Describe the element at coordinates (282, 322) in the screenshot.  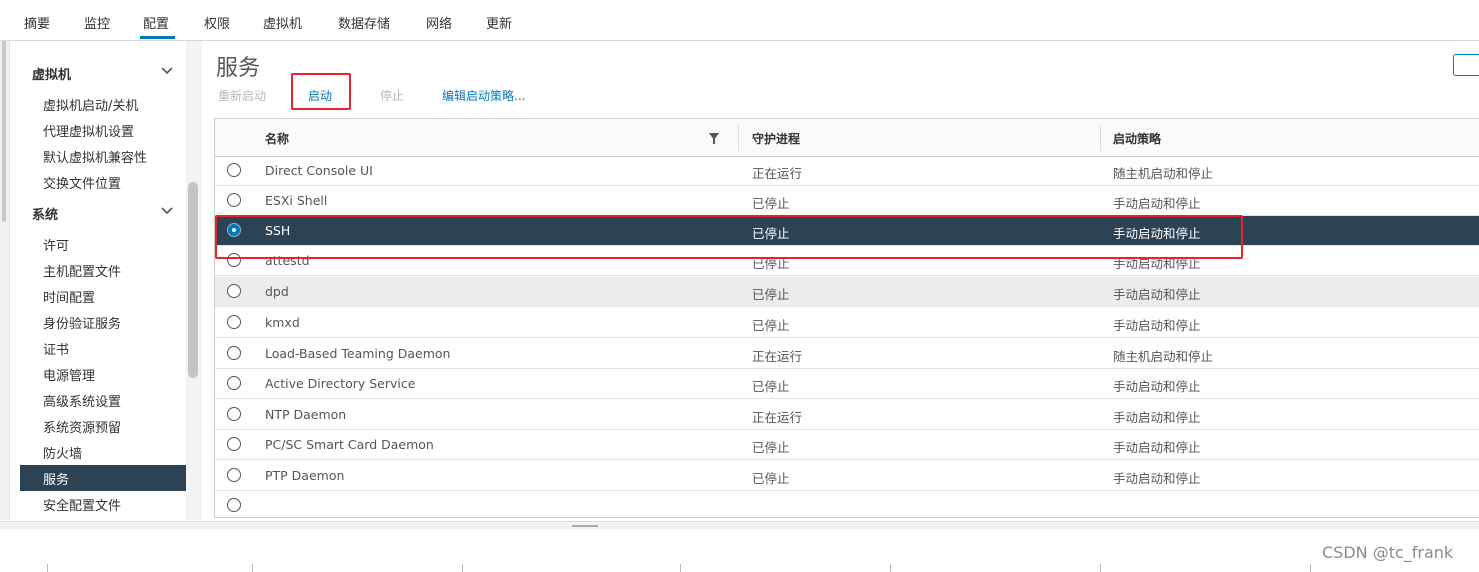
I see `service-name: kmxd` at that location.